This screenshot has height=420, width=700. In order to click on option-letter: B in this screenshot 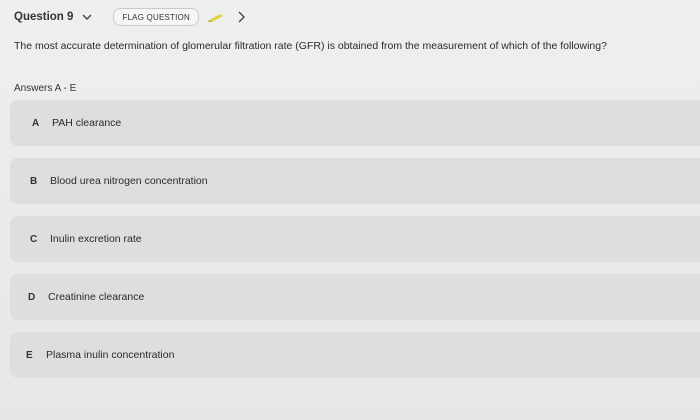, I will do `click(34, 181)`.